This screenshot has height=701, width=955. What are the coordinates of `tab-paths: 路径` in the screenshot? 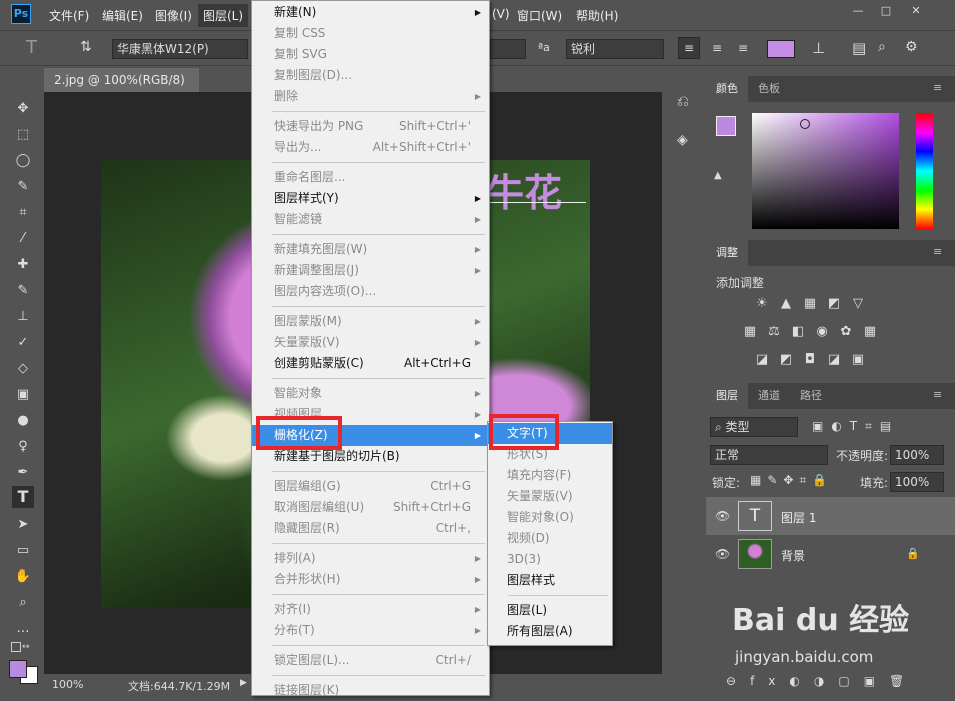 It's located at (811, 396).